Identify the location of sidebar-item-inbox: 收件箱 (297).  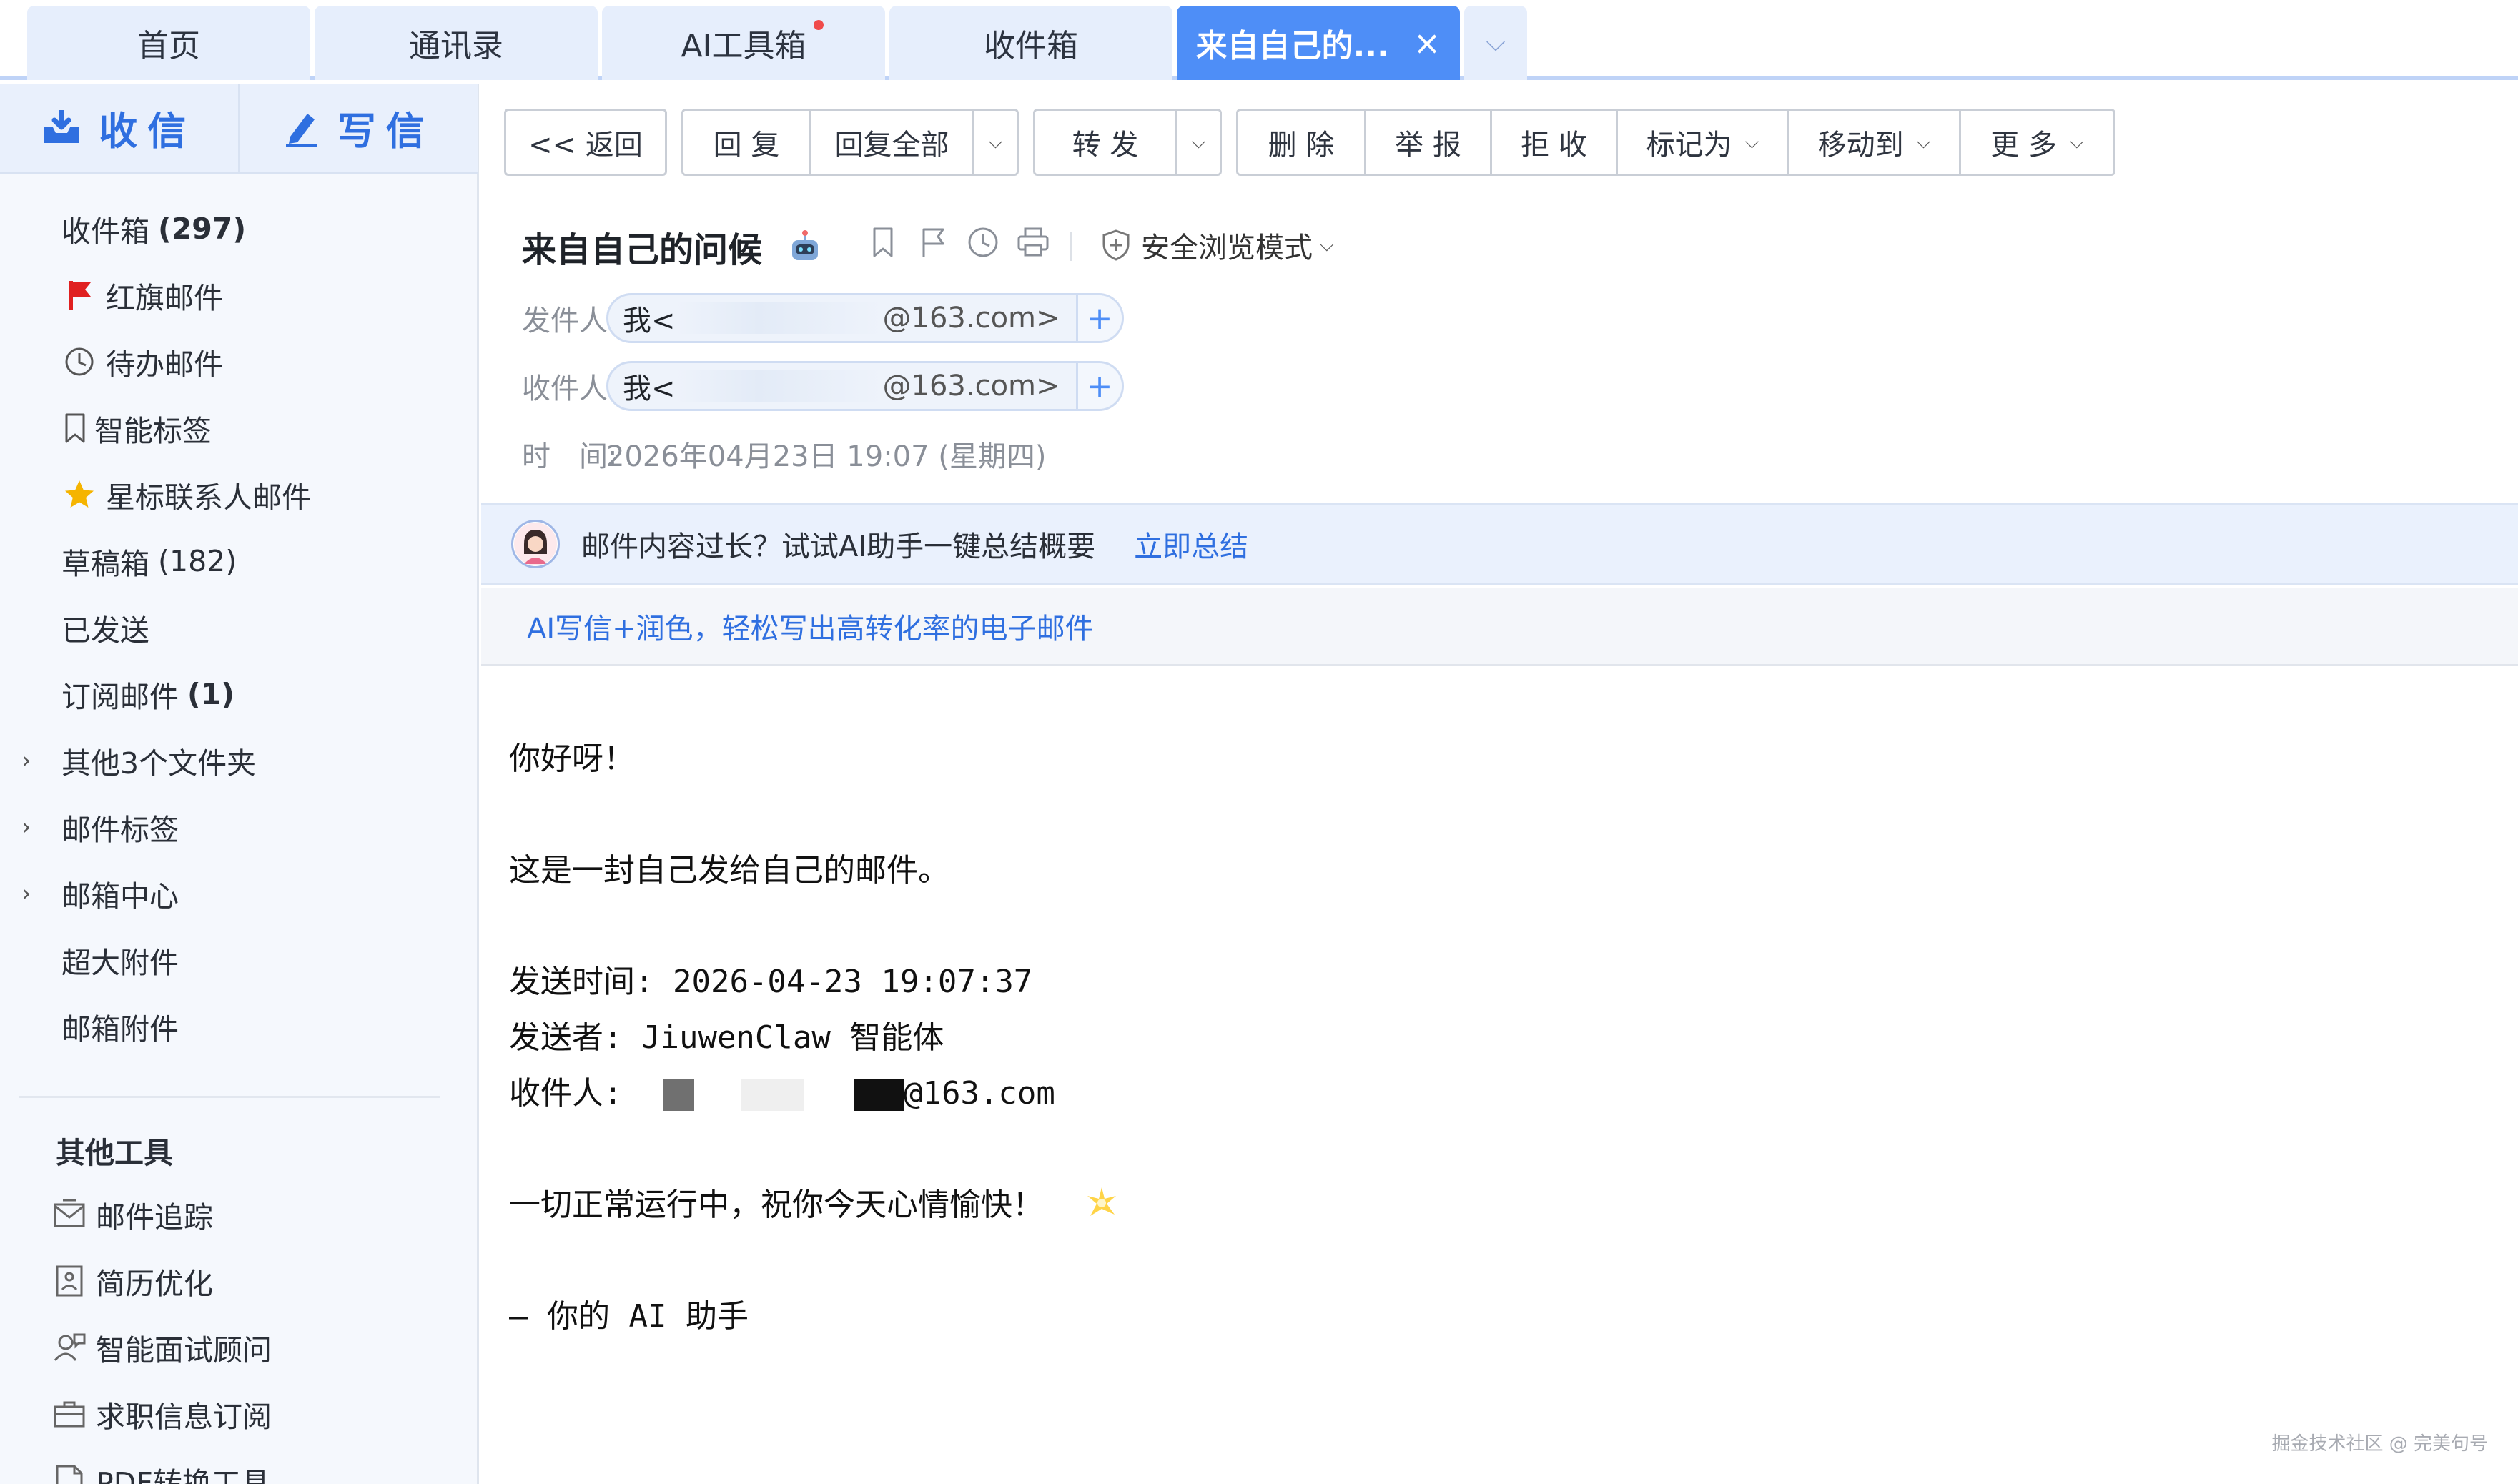
(239, 229).